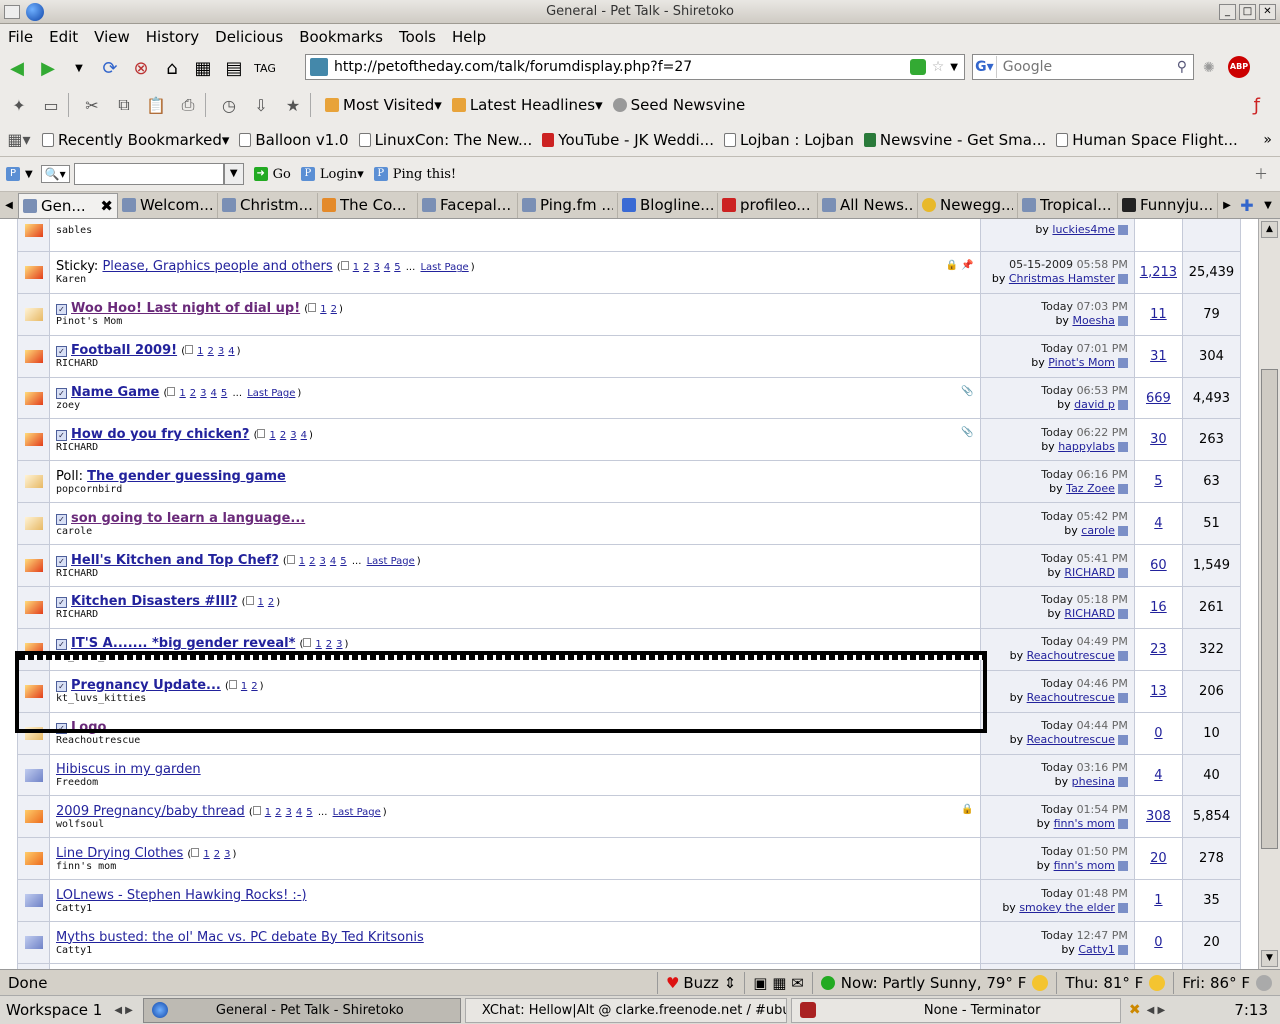 Image resolution: width=1280 pixels, height=1024 pixels. I want to click on thread-author: wolfsoul, so click(515, 824).